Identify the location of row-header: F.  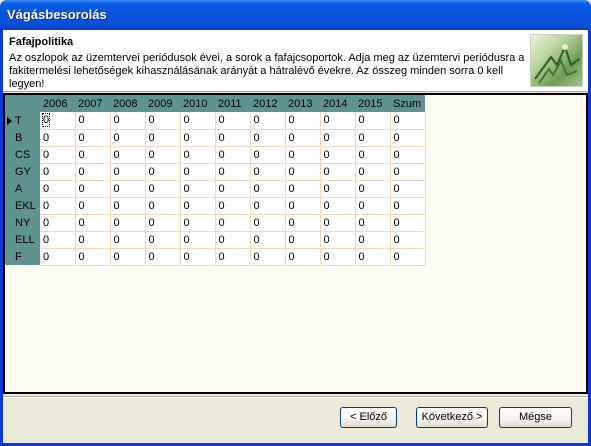
(22, 256).